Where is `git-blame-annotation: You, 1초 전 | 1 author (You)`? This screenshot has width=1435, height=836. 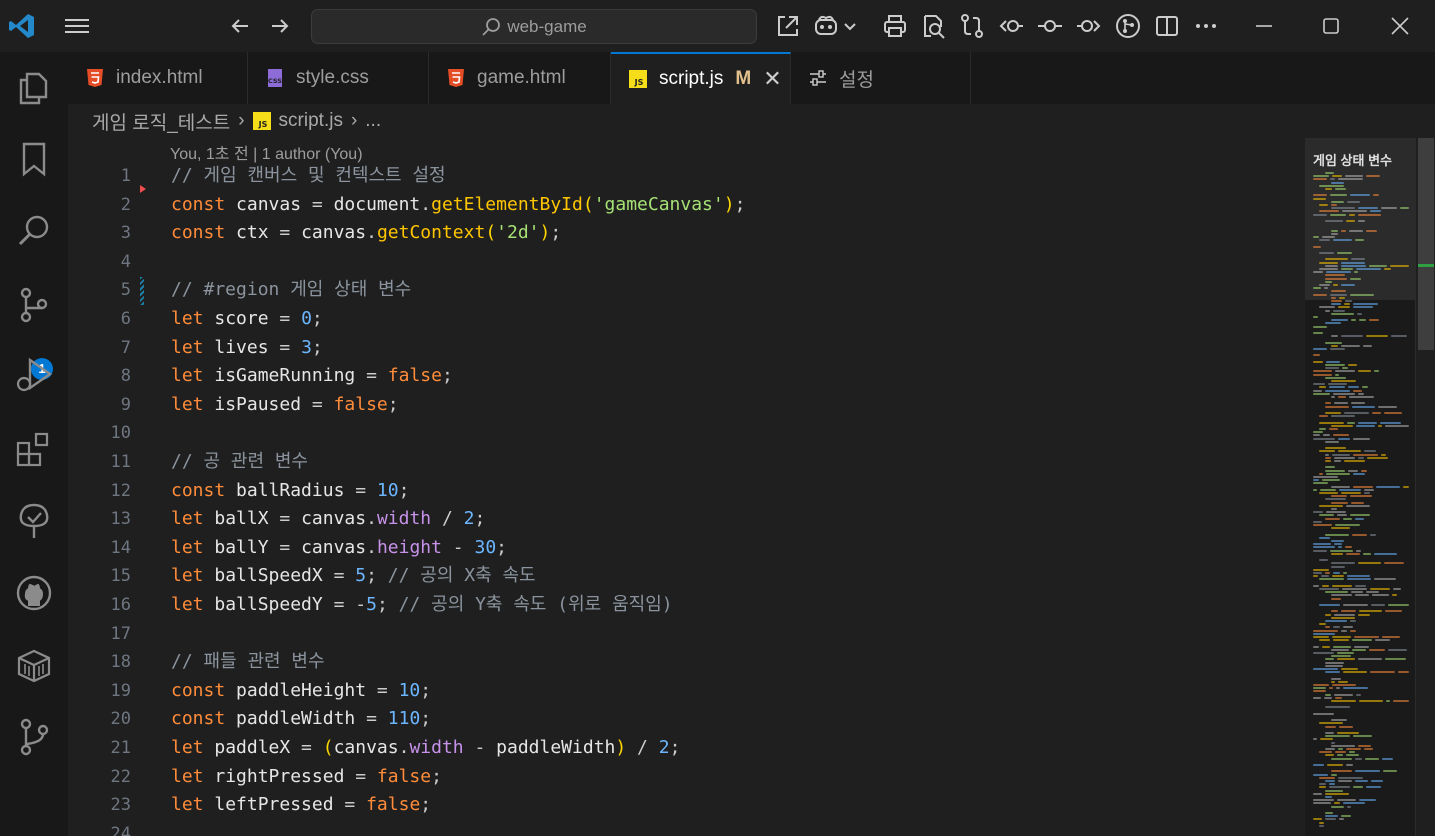 git-blame-annotation: You, 1초 전 | 1 author (You) is located at coordinates (266, 152).